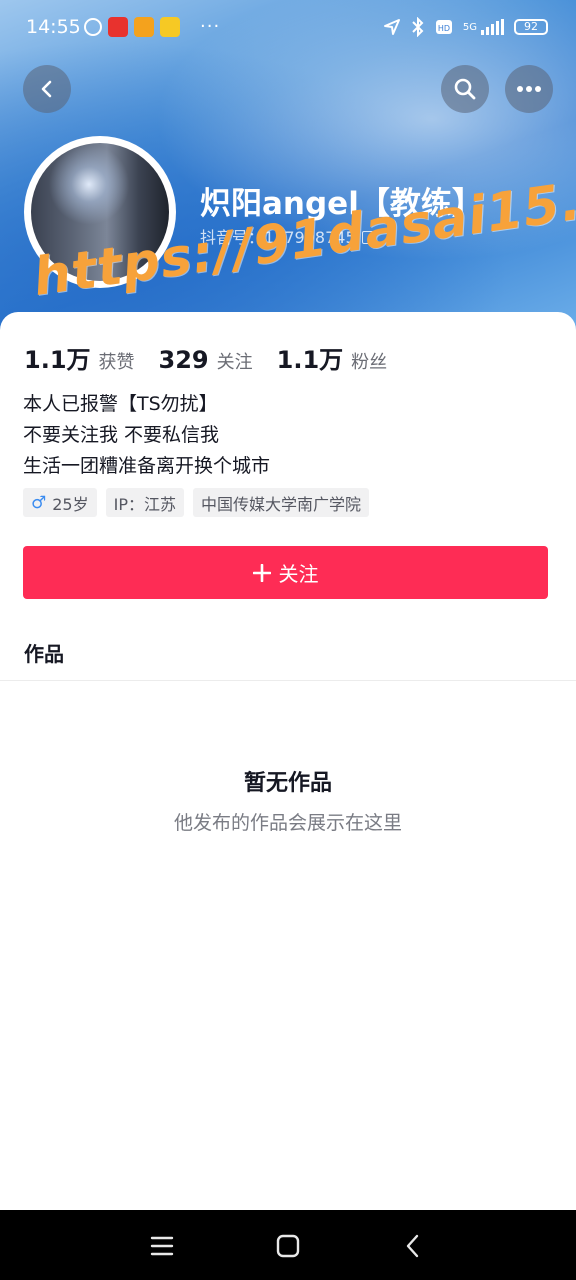 The width and height of the screenshot is (576, 1280). I want to click on more-dots-icon, so click(529, 89).